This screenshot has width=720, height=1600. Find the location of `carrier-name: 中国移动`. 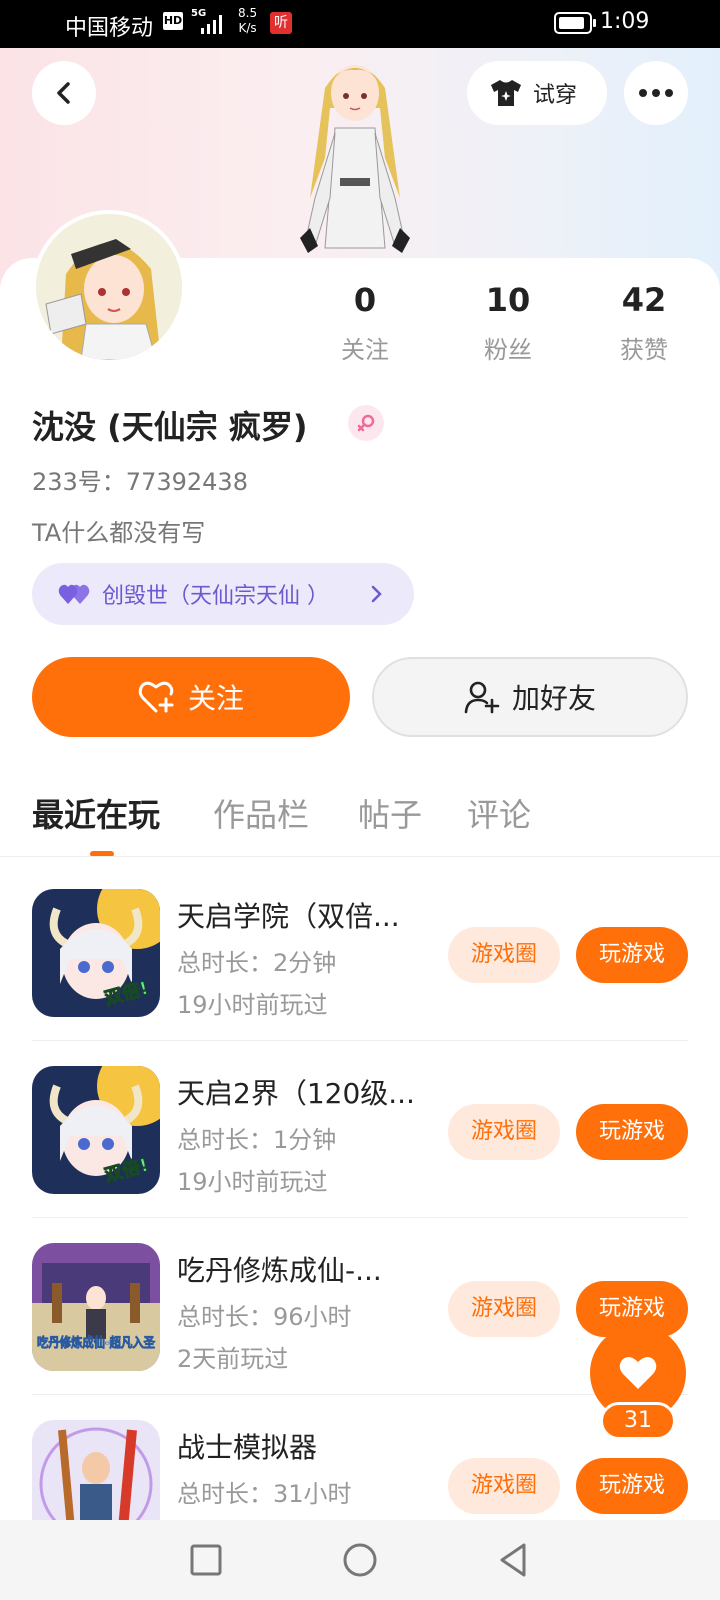

carrier-name: 中国移动 is located at coordinates (109, 28).